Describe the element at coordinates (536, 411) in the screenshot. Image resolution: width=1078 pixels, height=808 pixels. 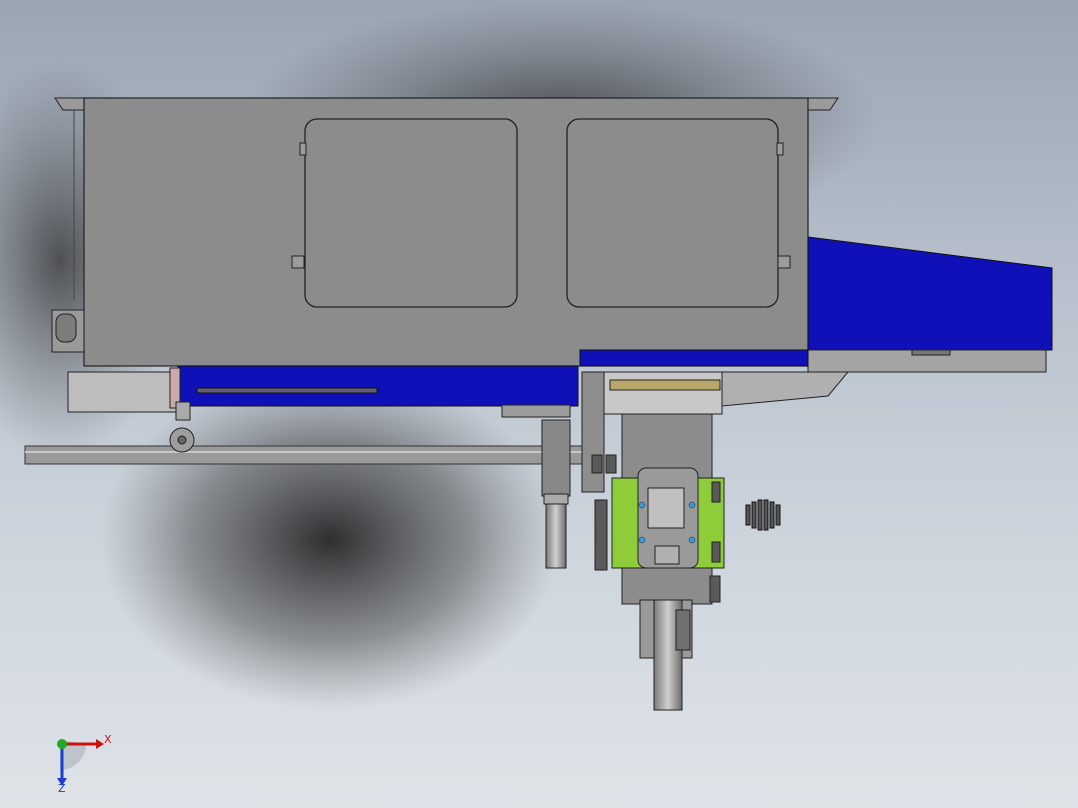
I see `rail-bracket` at that location.